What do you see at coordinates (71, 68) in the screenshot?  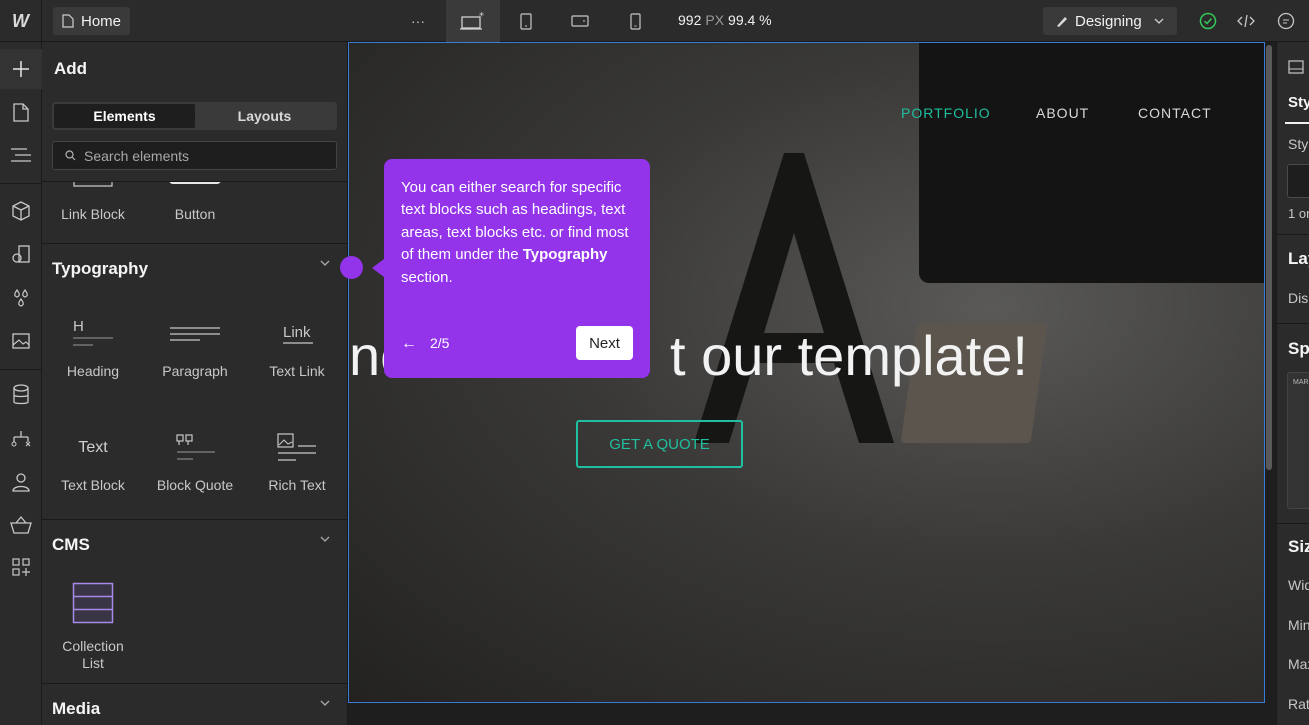 I see `panel-title: Add` at bounding box center [71, 68].